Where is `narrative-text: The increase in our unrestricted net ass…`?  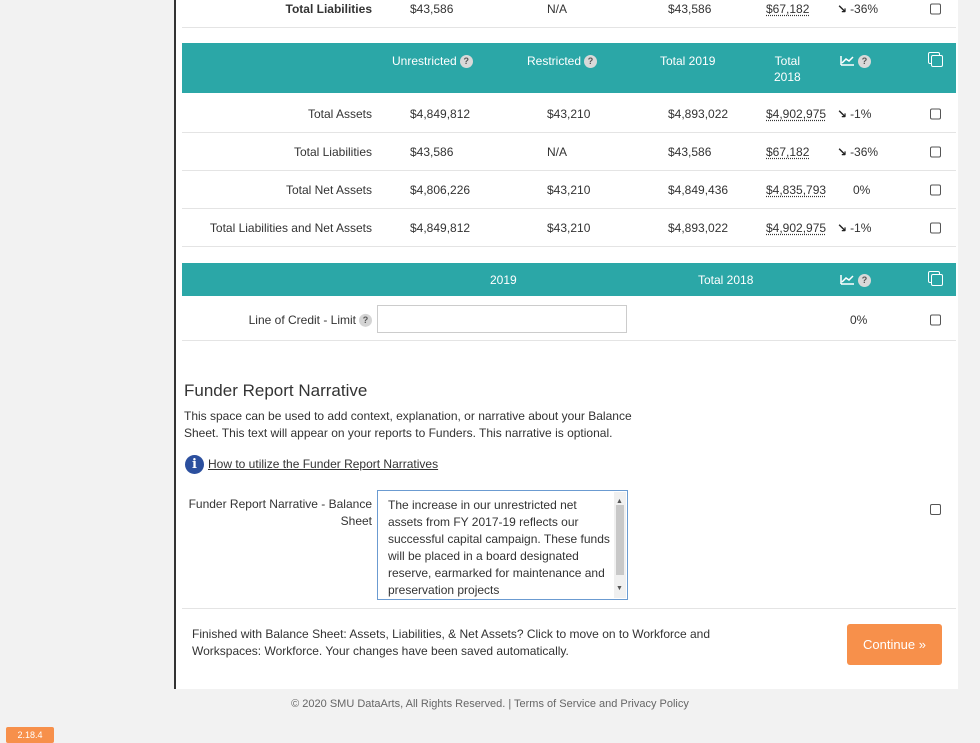 narrative-text: The increase in our unrestricted net ass… is located at coordinates (499, 547).